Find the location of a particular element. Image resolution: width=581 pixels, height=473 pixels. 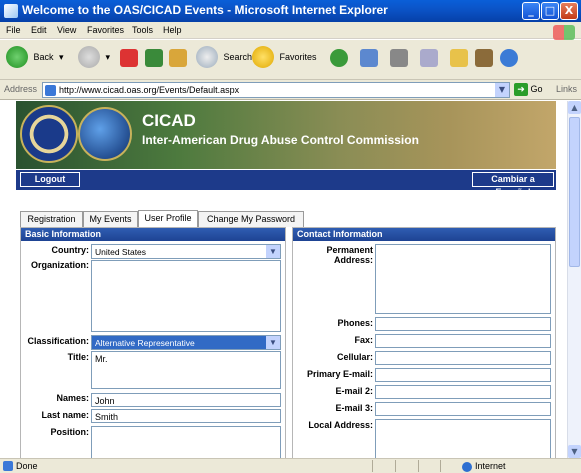

maximize-button: □ is located at coordinates (550, 11).